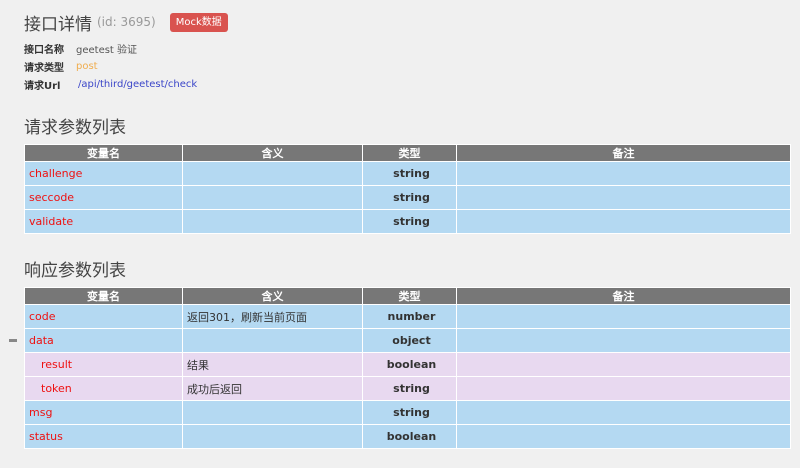 The height and width of the screenshot is (468, 800). Describe the element at coordinates (58, 24) in the screenshot. I see `page-title: 接口详情` at that location.